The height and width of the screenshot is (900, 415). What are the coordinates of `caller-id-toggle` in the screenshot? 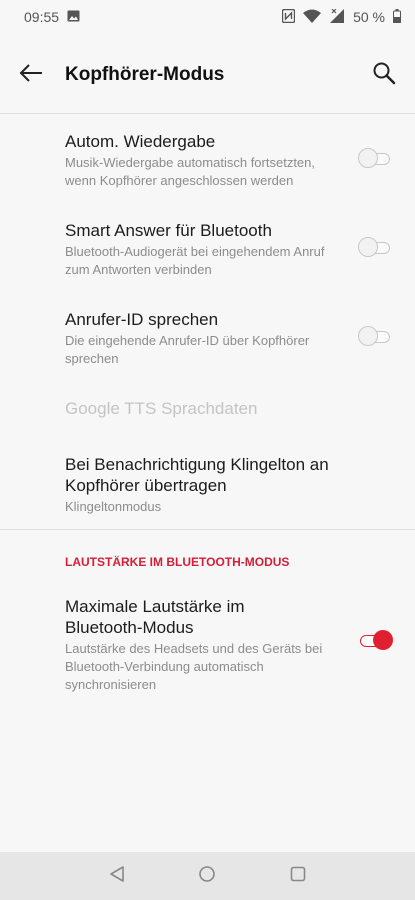 It's located at (375, 336).